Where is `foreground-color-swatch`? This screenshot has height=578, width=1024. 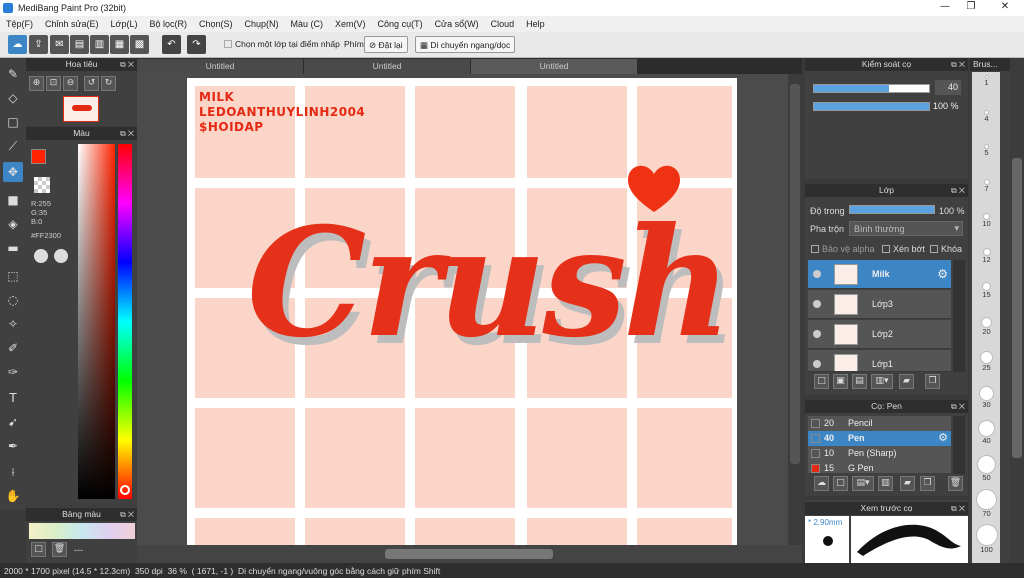 foreground-color-swatch is located at coordinates (38, 156).